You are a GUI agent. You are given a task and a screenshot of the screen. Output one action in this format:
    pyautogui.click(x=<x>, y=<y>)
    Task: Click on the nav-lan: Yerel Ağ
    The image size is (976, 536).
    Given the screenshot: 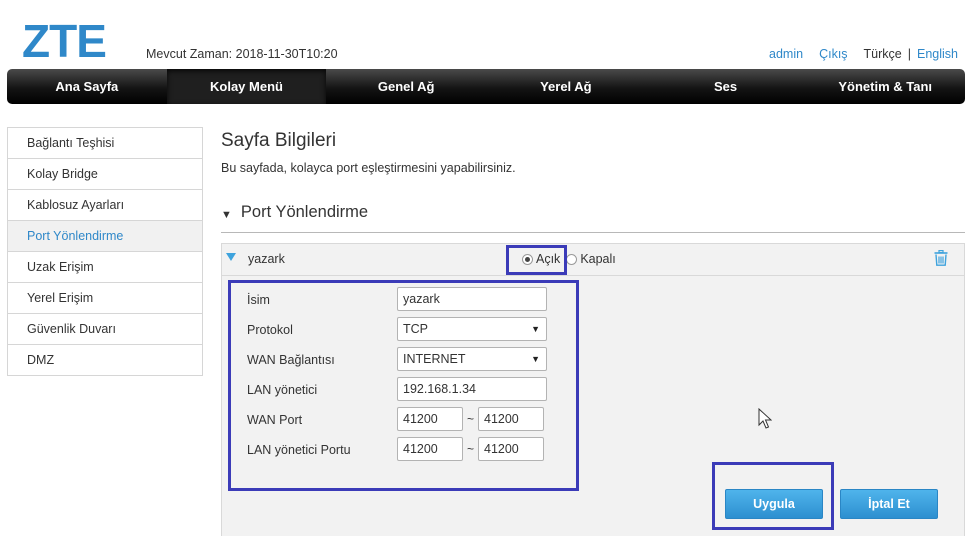 What is the action you would take?
    pyautogui.click(x=566, y=86)
    